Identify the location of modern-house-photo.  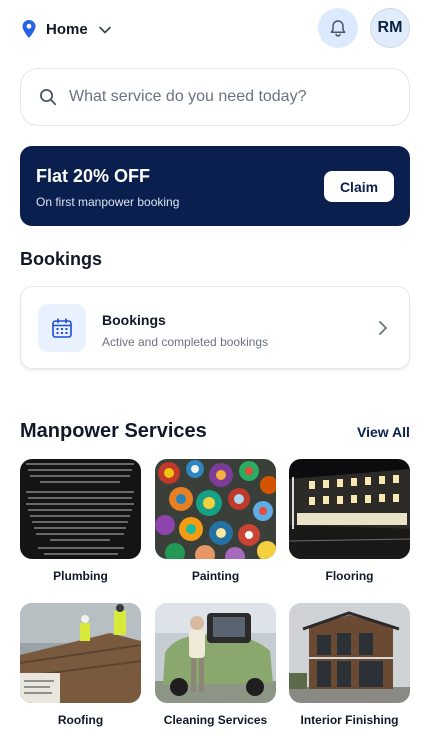
(349, 653).